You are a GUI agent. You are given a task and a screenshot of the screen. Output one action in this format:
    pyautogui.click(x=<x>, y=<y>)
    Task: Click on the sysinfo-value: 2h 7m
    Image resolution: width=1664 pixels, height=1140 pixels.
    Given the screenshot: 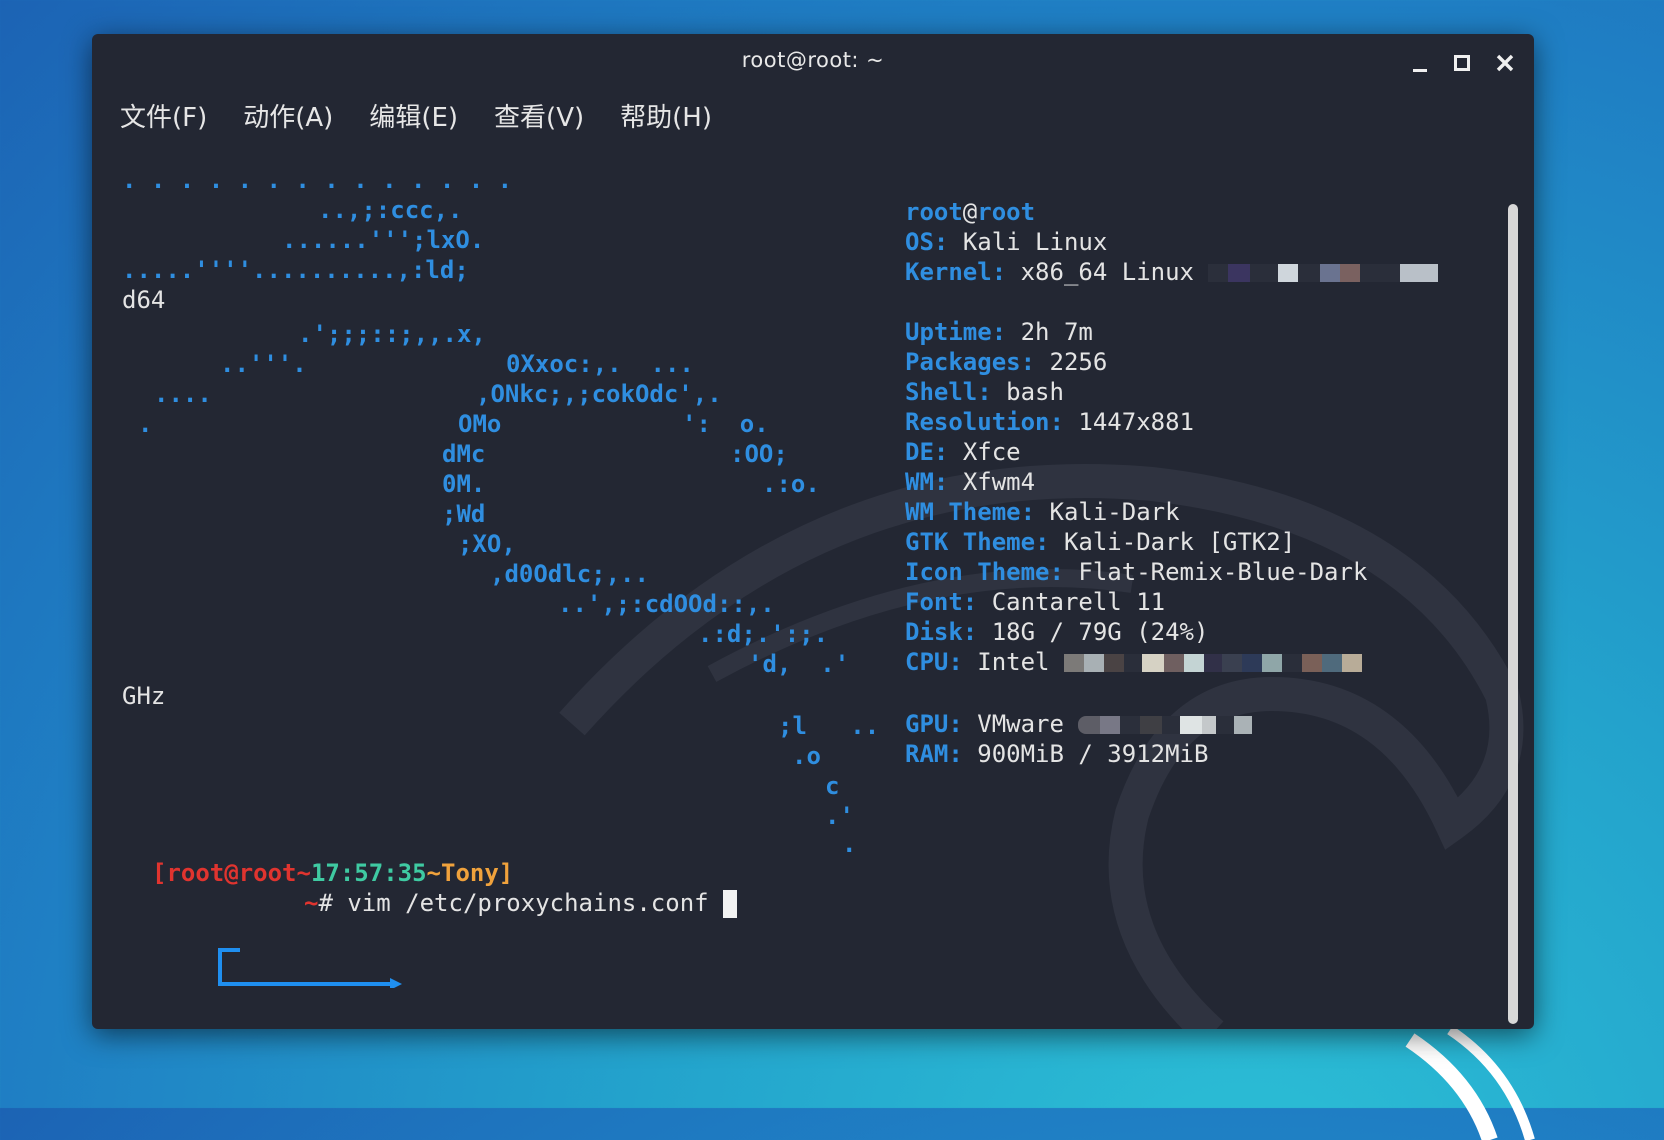 What is the action you would take?
    pyautogui.click(x=1056, y=332)
    